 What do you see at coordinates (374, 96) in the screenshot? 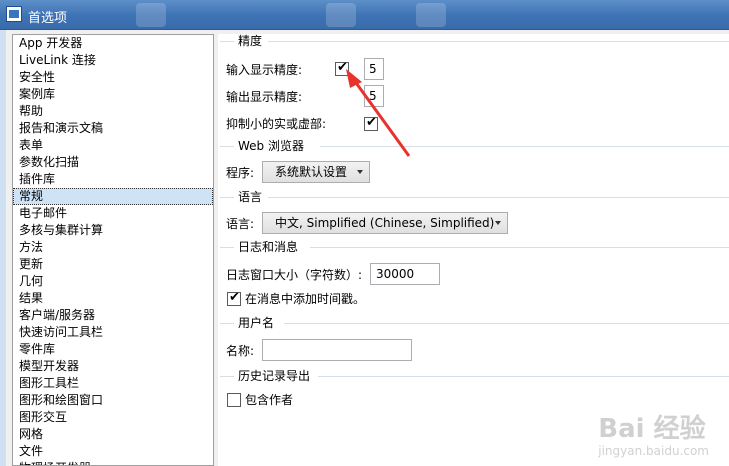
I see `output-precision-field: 5` at bounding box center [374, 96].